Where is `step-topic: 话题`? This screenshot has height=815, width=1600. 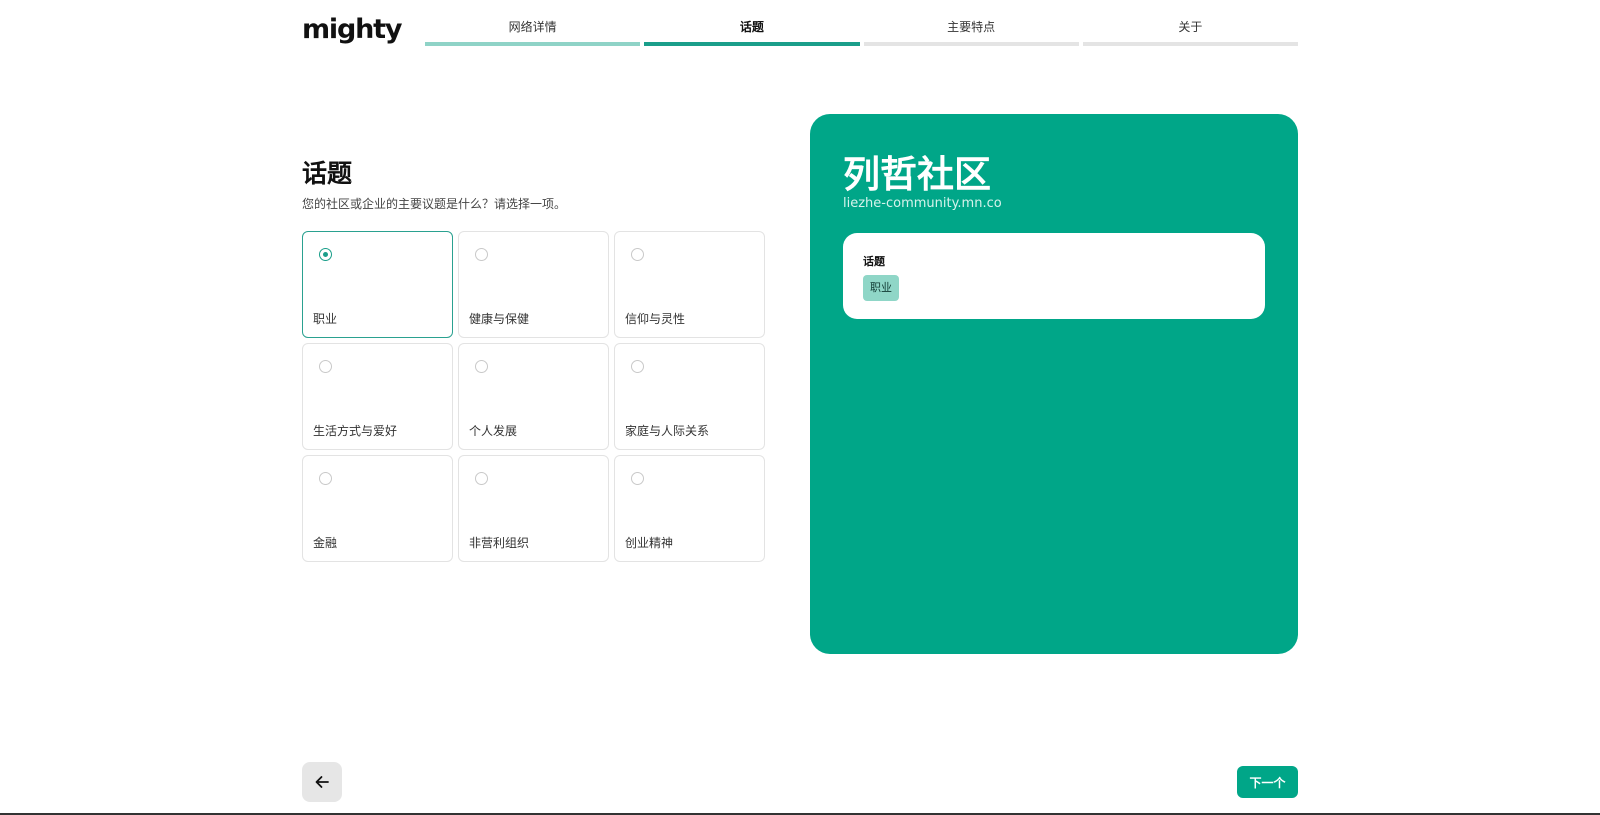
step-topic: 话题 is located at coordinates (752, 31).